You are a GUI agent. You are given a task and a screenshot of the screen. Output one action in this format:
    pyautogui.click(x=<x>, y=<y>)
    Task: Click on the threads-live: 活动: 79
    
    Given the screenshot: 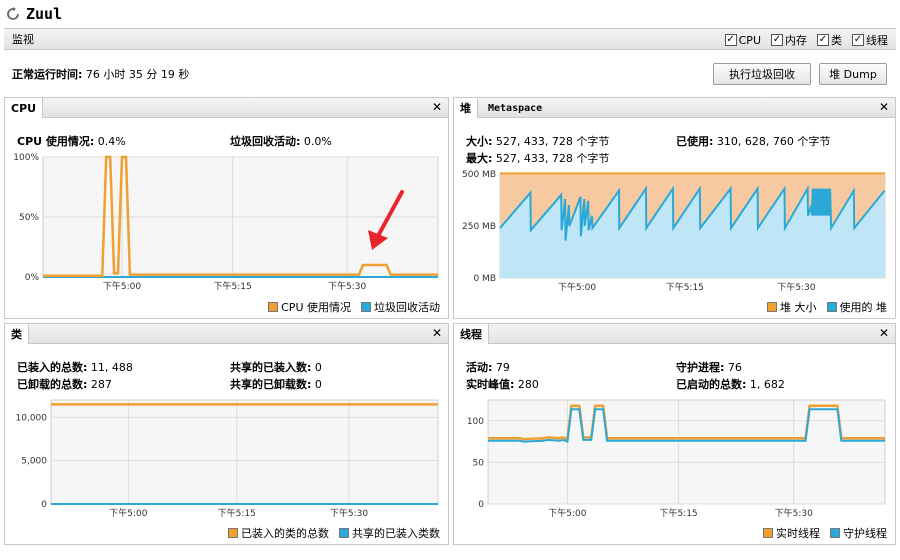 What is the action you would take?
    pyautogui.click(x=488, y=367)
    